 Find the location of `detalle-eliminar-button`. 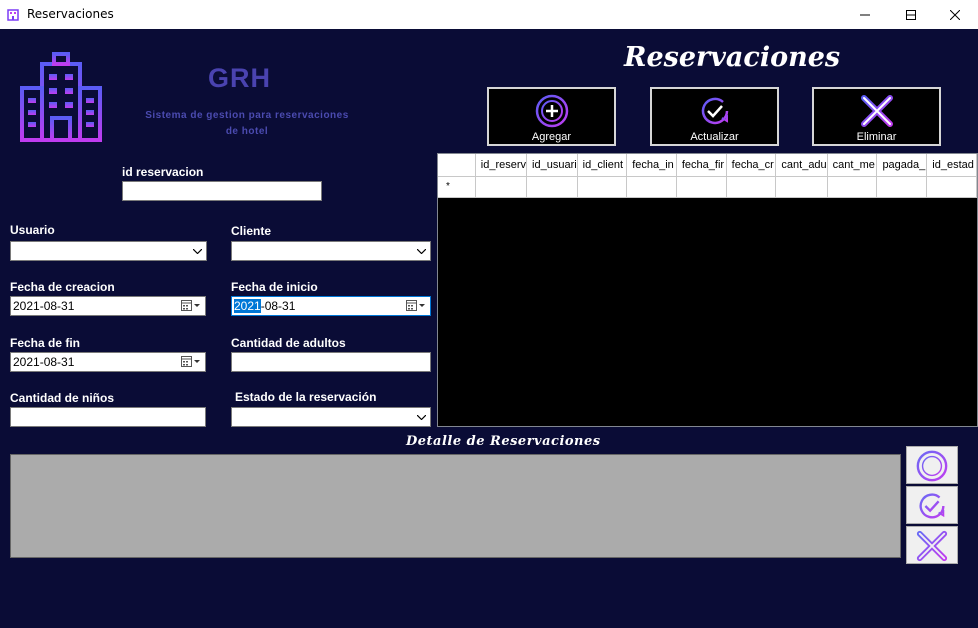

detalle-eliminar-button is located at coordinates (932, 545).